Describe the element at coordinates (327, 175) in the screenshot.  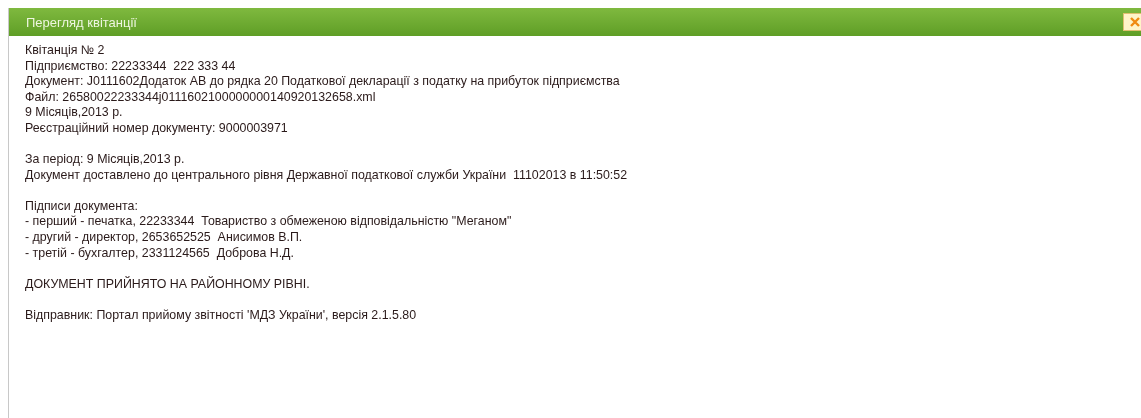
I see `receipt-line: Документ доставлено до центрального рівня Державної податкової служби України 11102013 в 11:50:52` at that location.